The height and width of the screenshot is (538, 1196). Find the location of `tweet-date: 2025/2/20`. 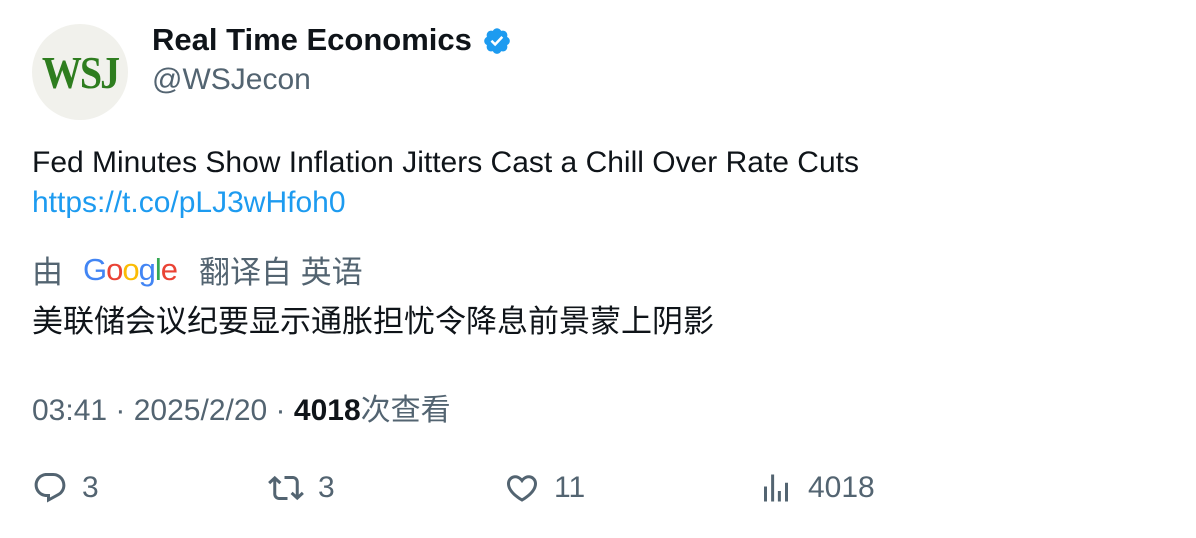

tweet-date: 2025/2/20 is located at coordinates (200, 411).